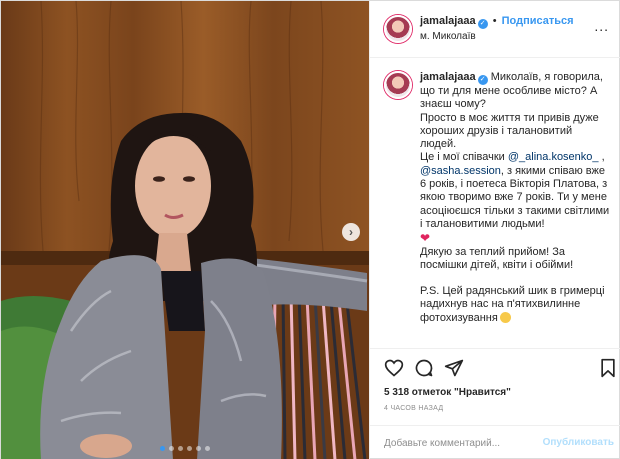 The height and width of the screenshot is (459, 620). Describe the element at coordinates (425, 238) in the screenshot. I see `heart-emoji-icon: ❤` at that location.